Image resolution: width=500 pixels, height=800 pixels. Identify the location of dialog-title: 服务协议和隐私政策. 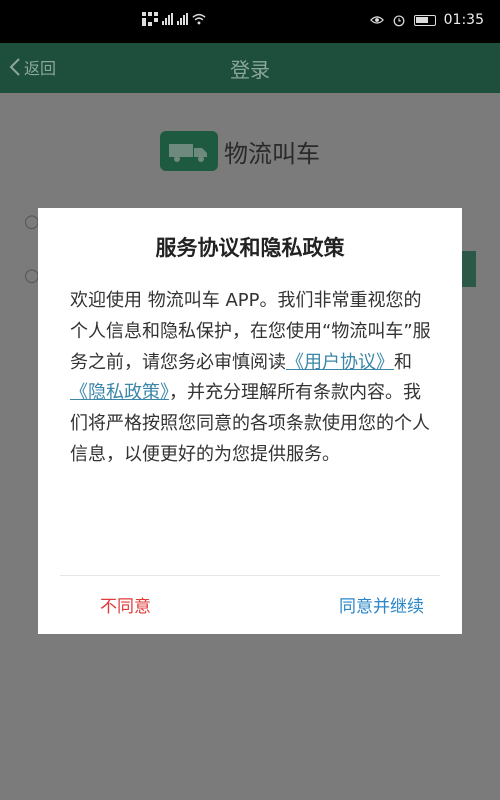
(250, 248).